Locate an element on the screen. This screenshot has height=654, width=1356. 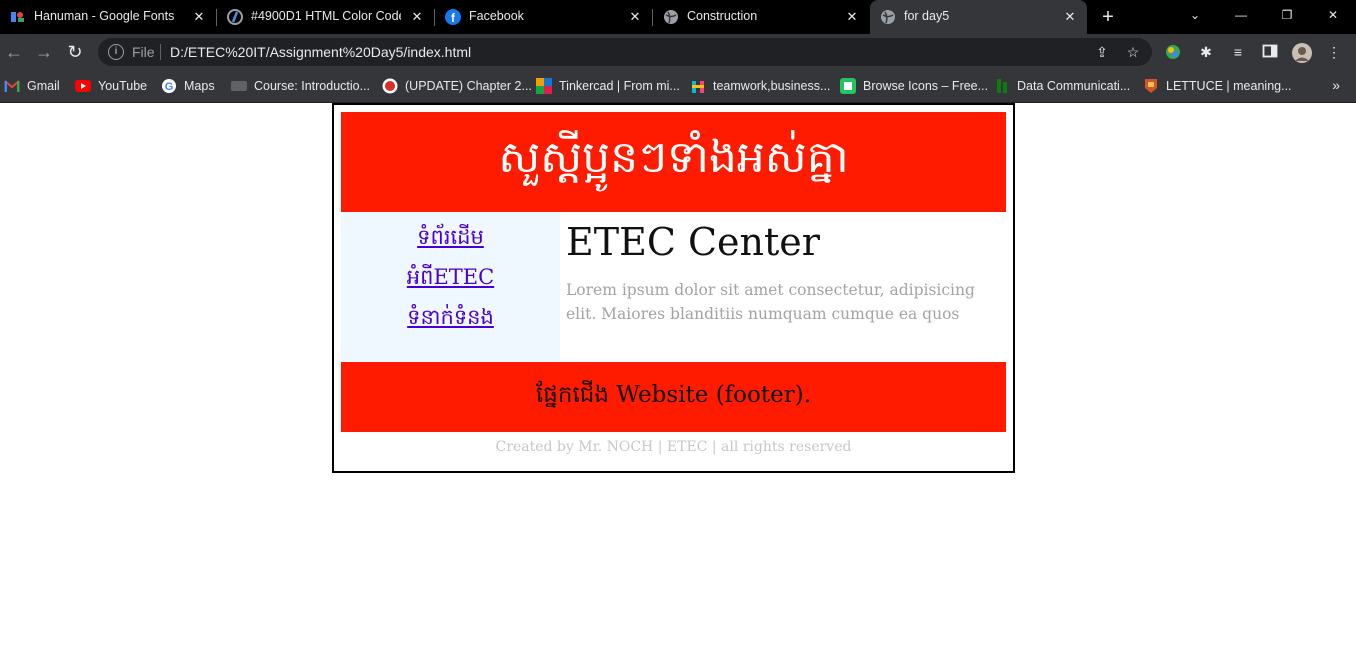
main-heading: ETEC Center is located at coordinates (693, 242).